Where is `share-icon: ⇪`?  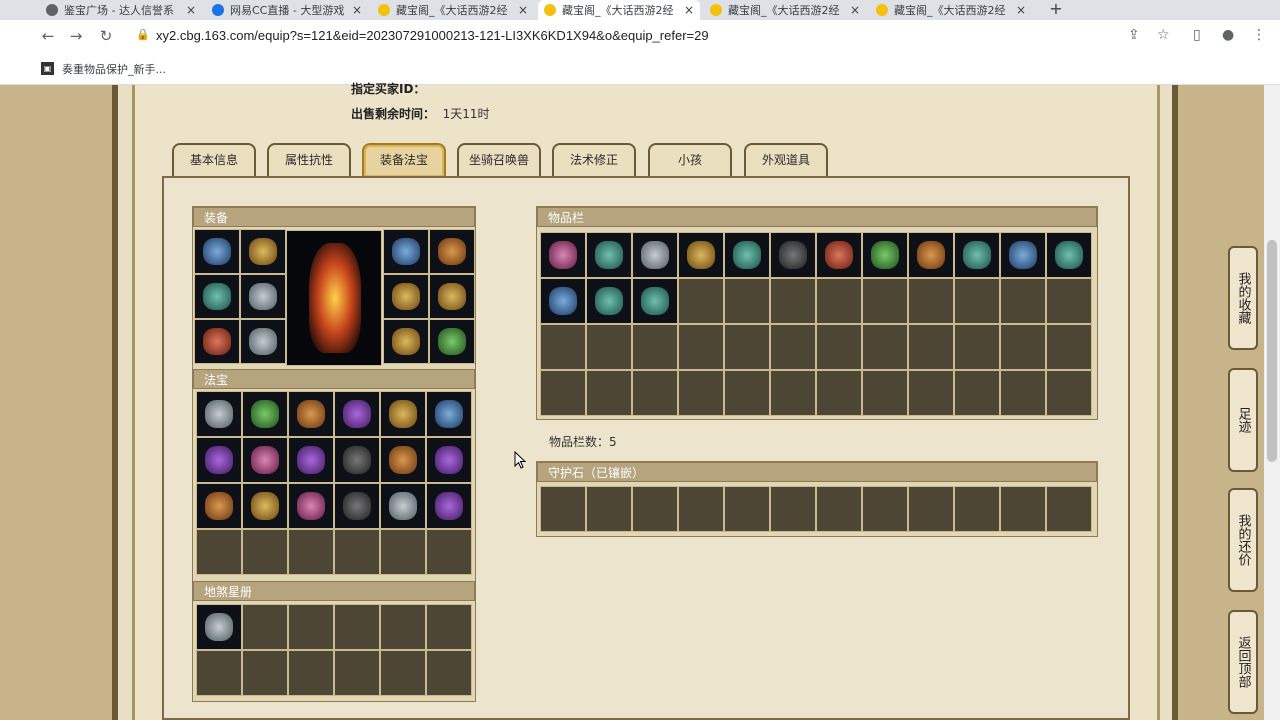
share-icon: ⇪ is located at coordinates (1134, 35).